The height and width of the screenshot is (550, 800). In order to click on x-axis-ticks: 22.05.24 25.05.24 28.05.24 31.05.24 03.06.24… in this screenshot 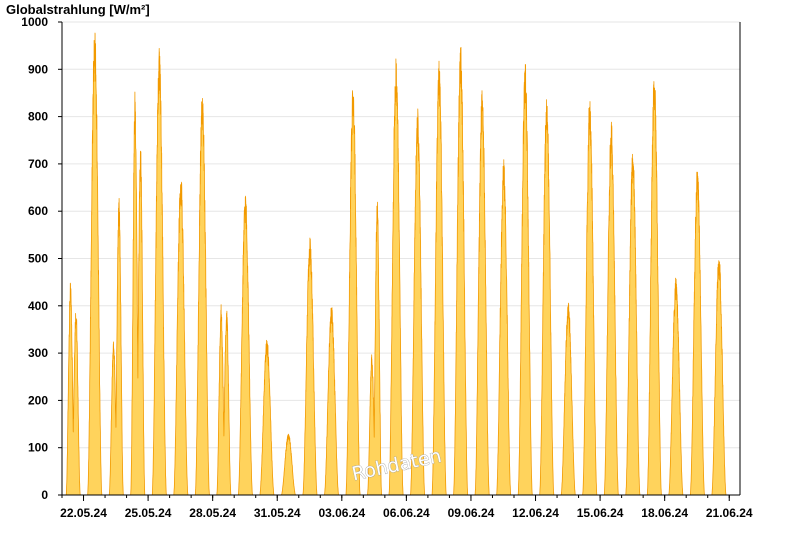, I will do `click(406, 507)`.